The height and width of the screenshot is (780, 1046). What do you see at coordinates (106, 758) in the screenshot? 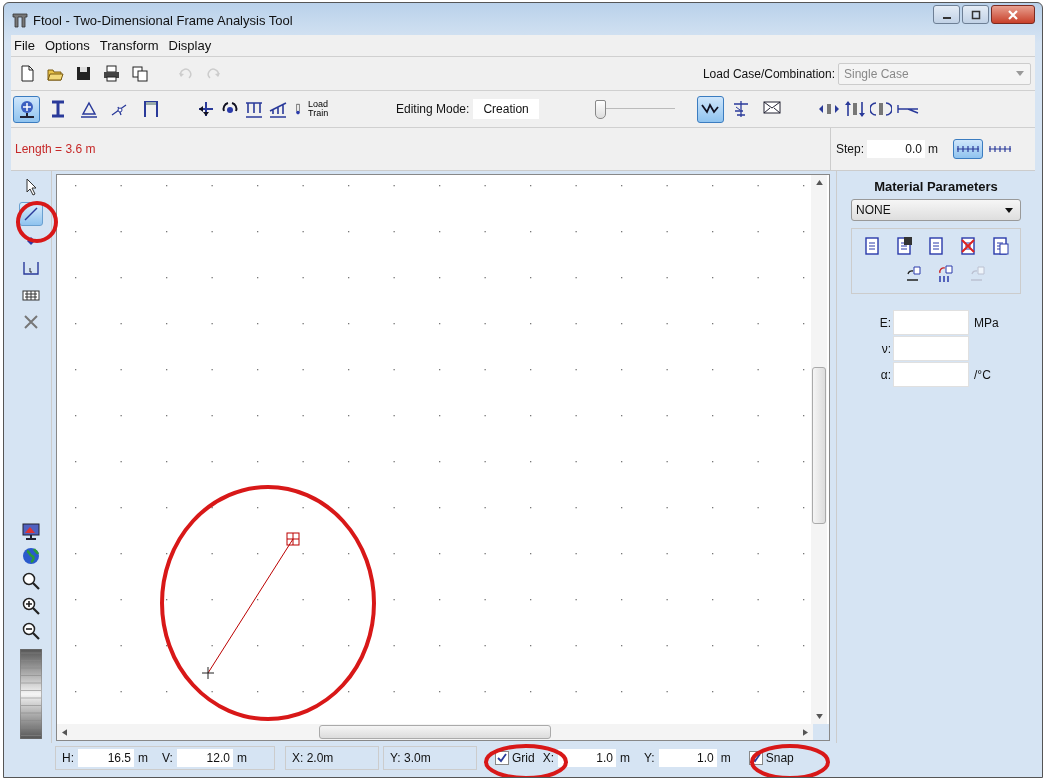
I see `height-field: 16.5` at bounding box center [106, 758].